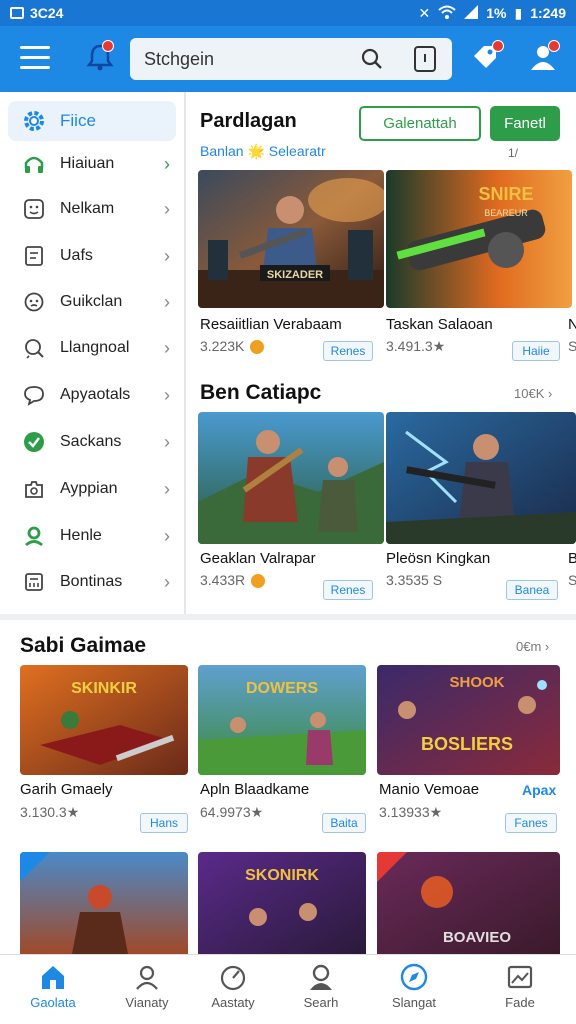 Image resolution: width=576 pixels, height=1024 pixels. Describe the element at coordinates (101, 57) in the screenshot. I see `notifications-button` at that location.